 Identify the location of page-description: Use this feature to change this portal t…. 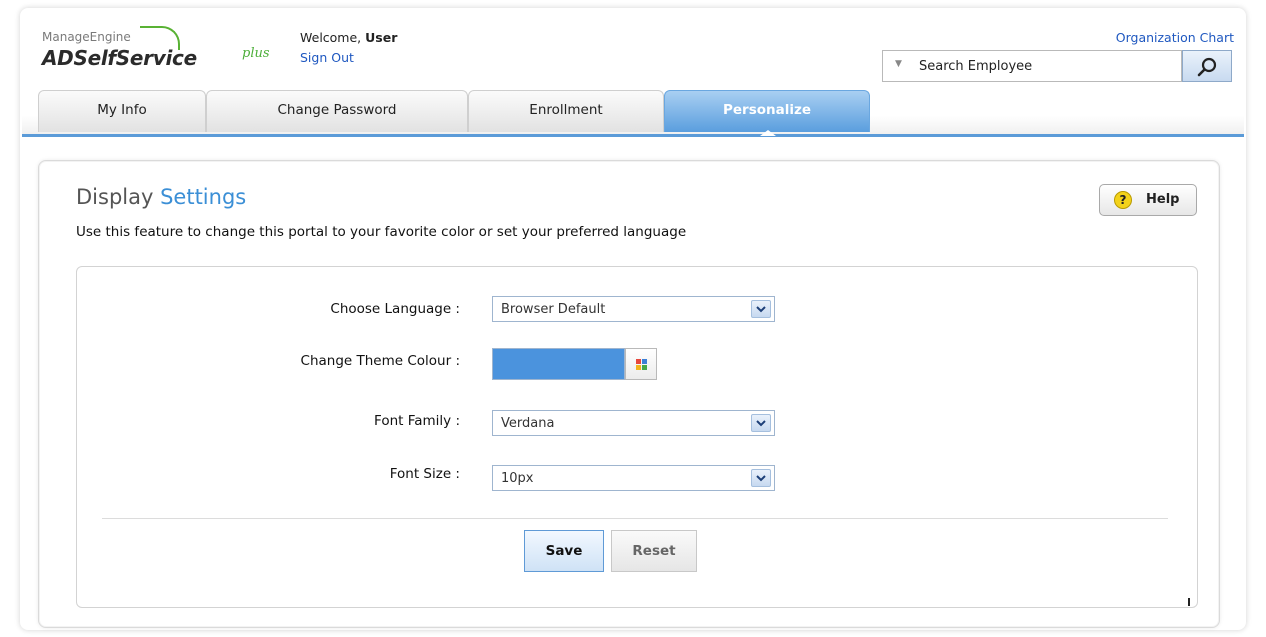
(381, 232).